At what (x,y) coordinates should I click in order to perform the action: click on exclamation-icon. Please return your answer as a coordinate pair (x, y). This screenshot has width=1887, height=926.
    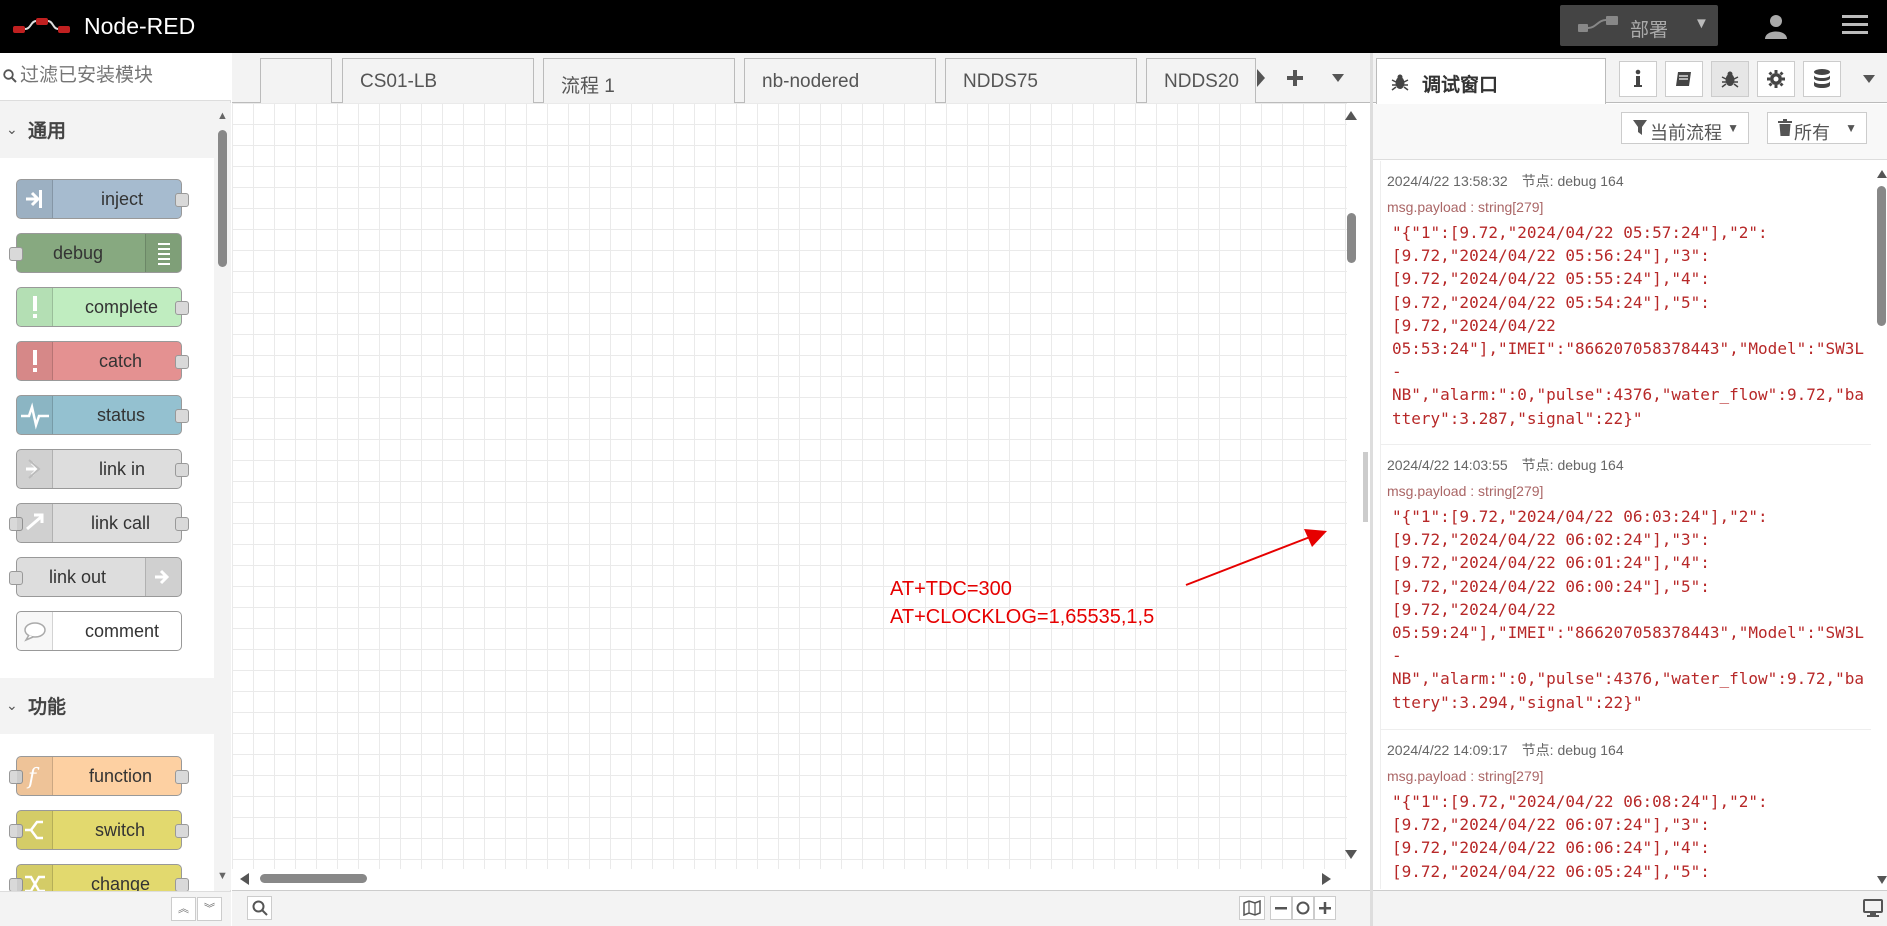
    Looking at the image, I should click on (35, 361).